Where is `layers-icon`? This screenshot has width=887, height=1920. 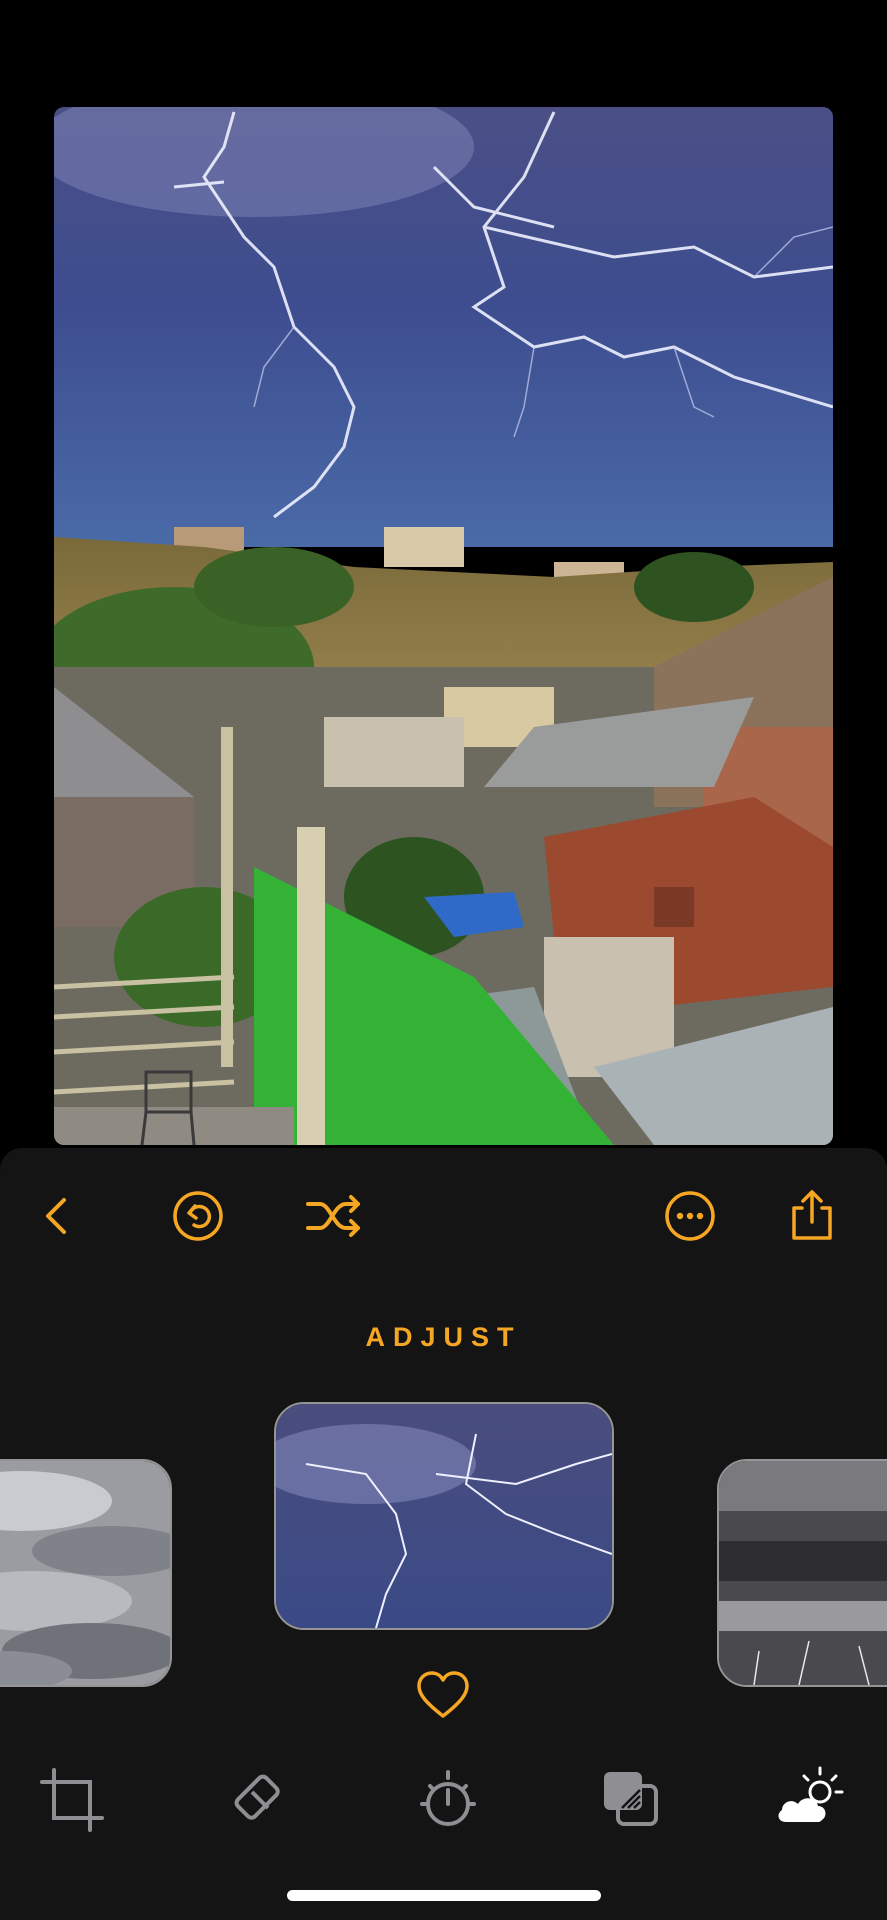 layers-icon is located at coordinates (632, 1800).